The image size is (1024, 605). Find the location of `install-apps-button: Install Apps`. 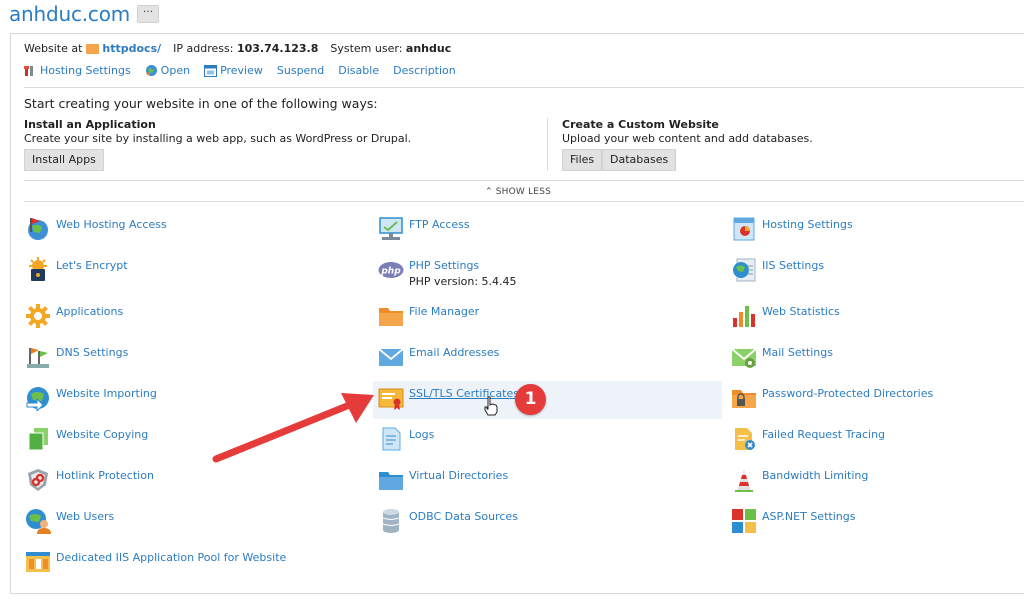

install-apps-button: Install Apps is located at coordinates (64, 160).